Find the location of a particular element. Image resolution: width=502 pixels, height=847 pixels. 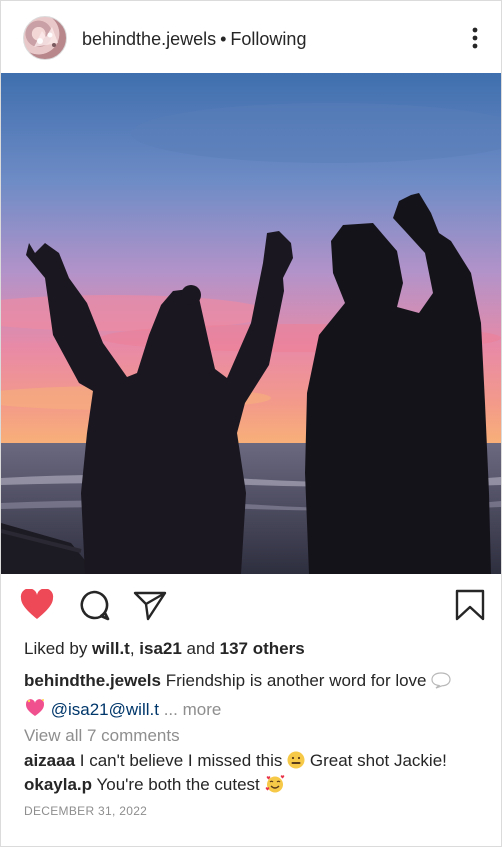

comment-text: I can't believe I missed this is located at coordinates (181, 760).